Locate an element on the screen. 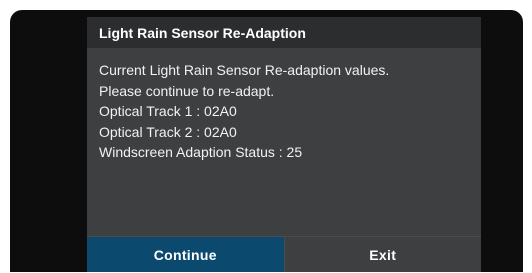 The height and width of the screenshot is (273, 532). dialog-header: Light Rain Sensor Re-Adaption is located at coordinates (284, 32).